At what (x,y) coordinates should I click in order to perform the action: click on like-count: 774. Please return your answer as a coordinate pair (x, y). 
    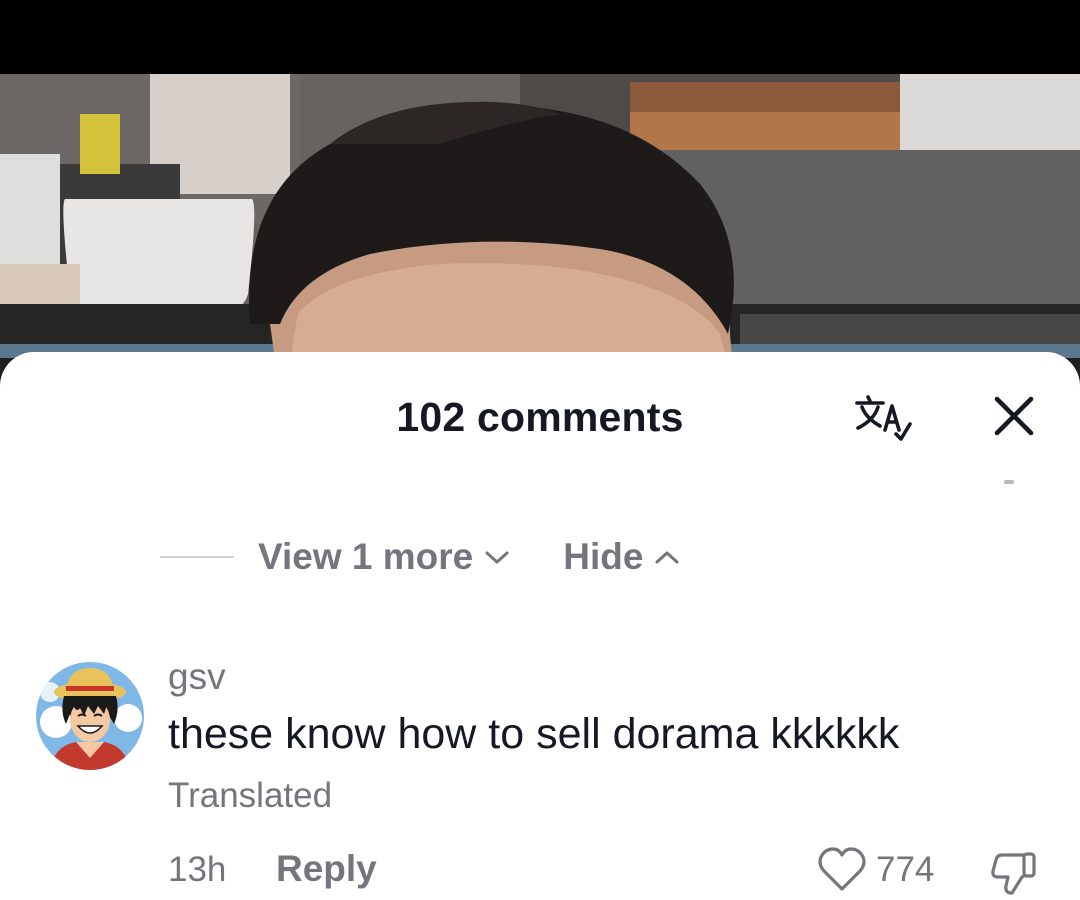
    Looking at the image, I should click on (905, 869).